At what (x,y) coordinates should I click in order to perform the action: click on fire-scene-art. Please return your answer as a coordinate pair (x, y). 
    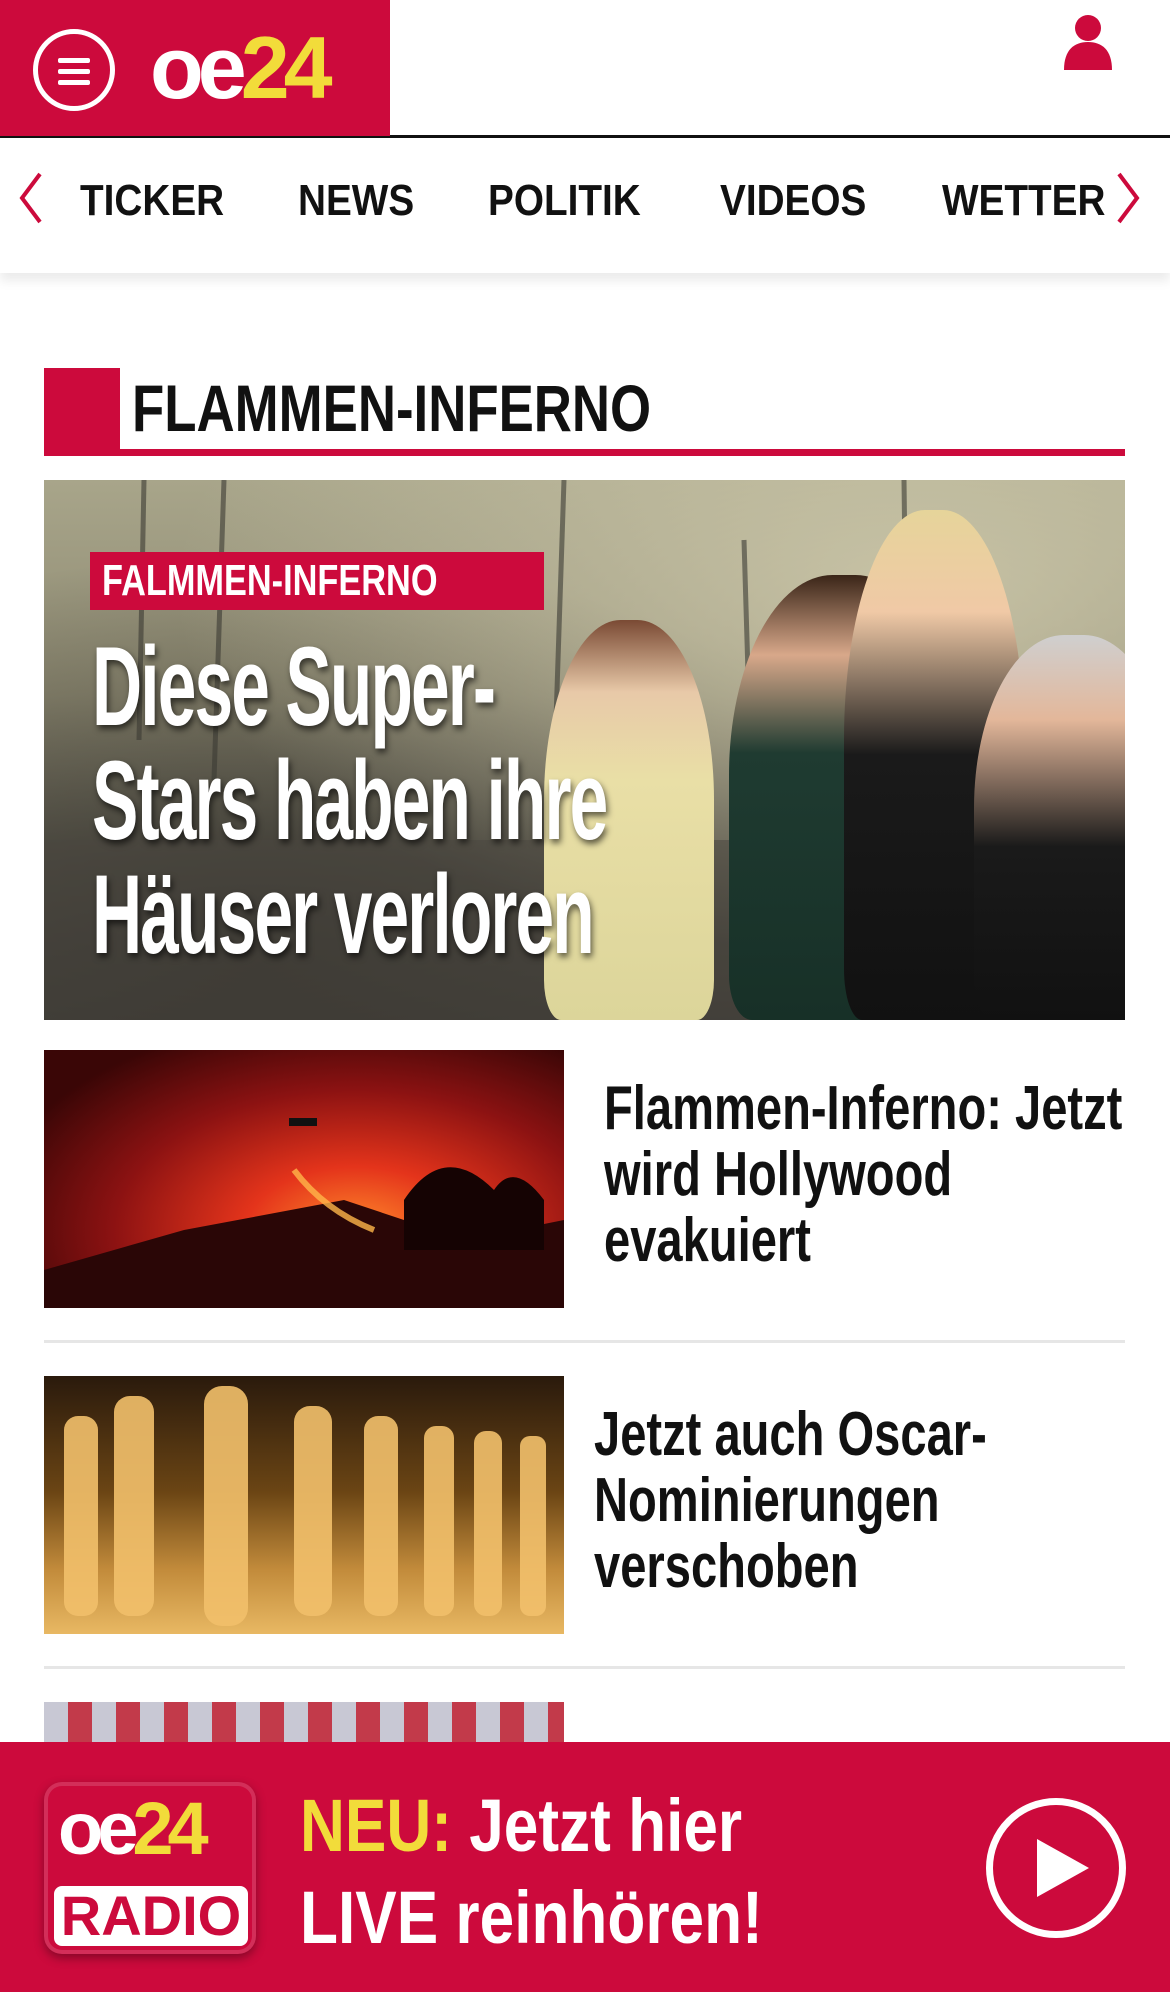
    Looking at the image, I should click on (304, 1213).